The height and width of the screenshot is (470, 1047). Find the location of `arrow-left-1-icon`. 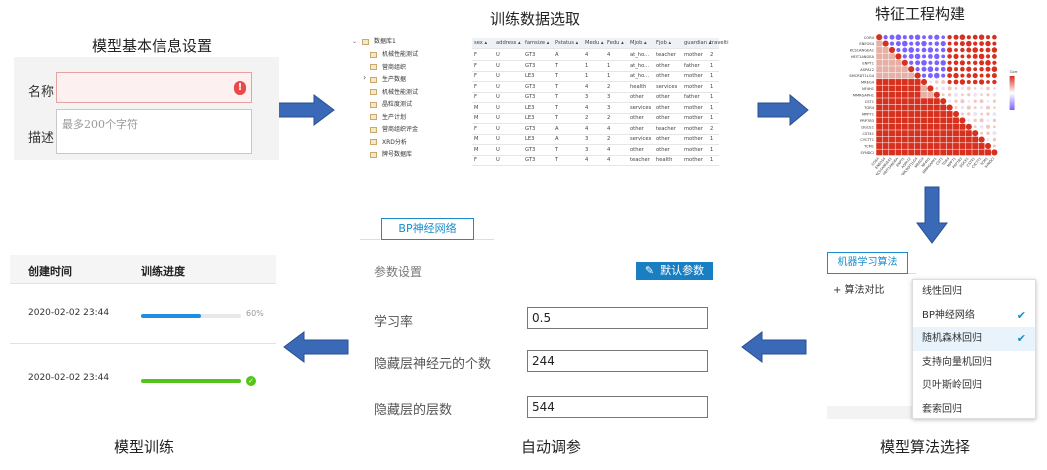

arrow-left-1-icon is located at coordinates (774, 347).